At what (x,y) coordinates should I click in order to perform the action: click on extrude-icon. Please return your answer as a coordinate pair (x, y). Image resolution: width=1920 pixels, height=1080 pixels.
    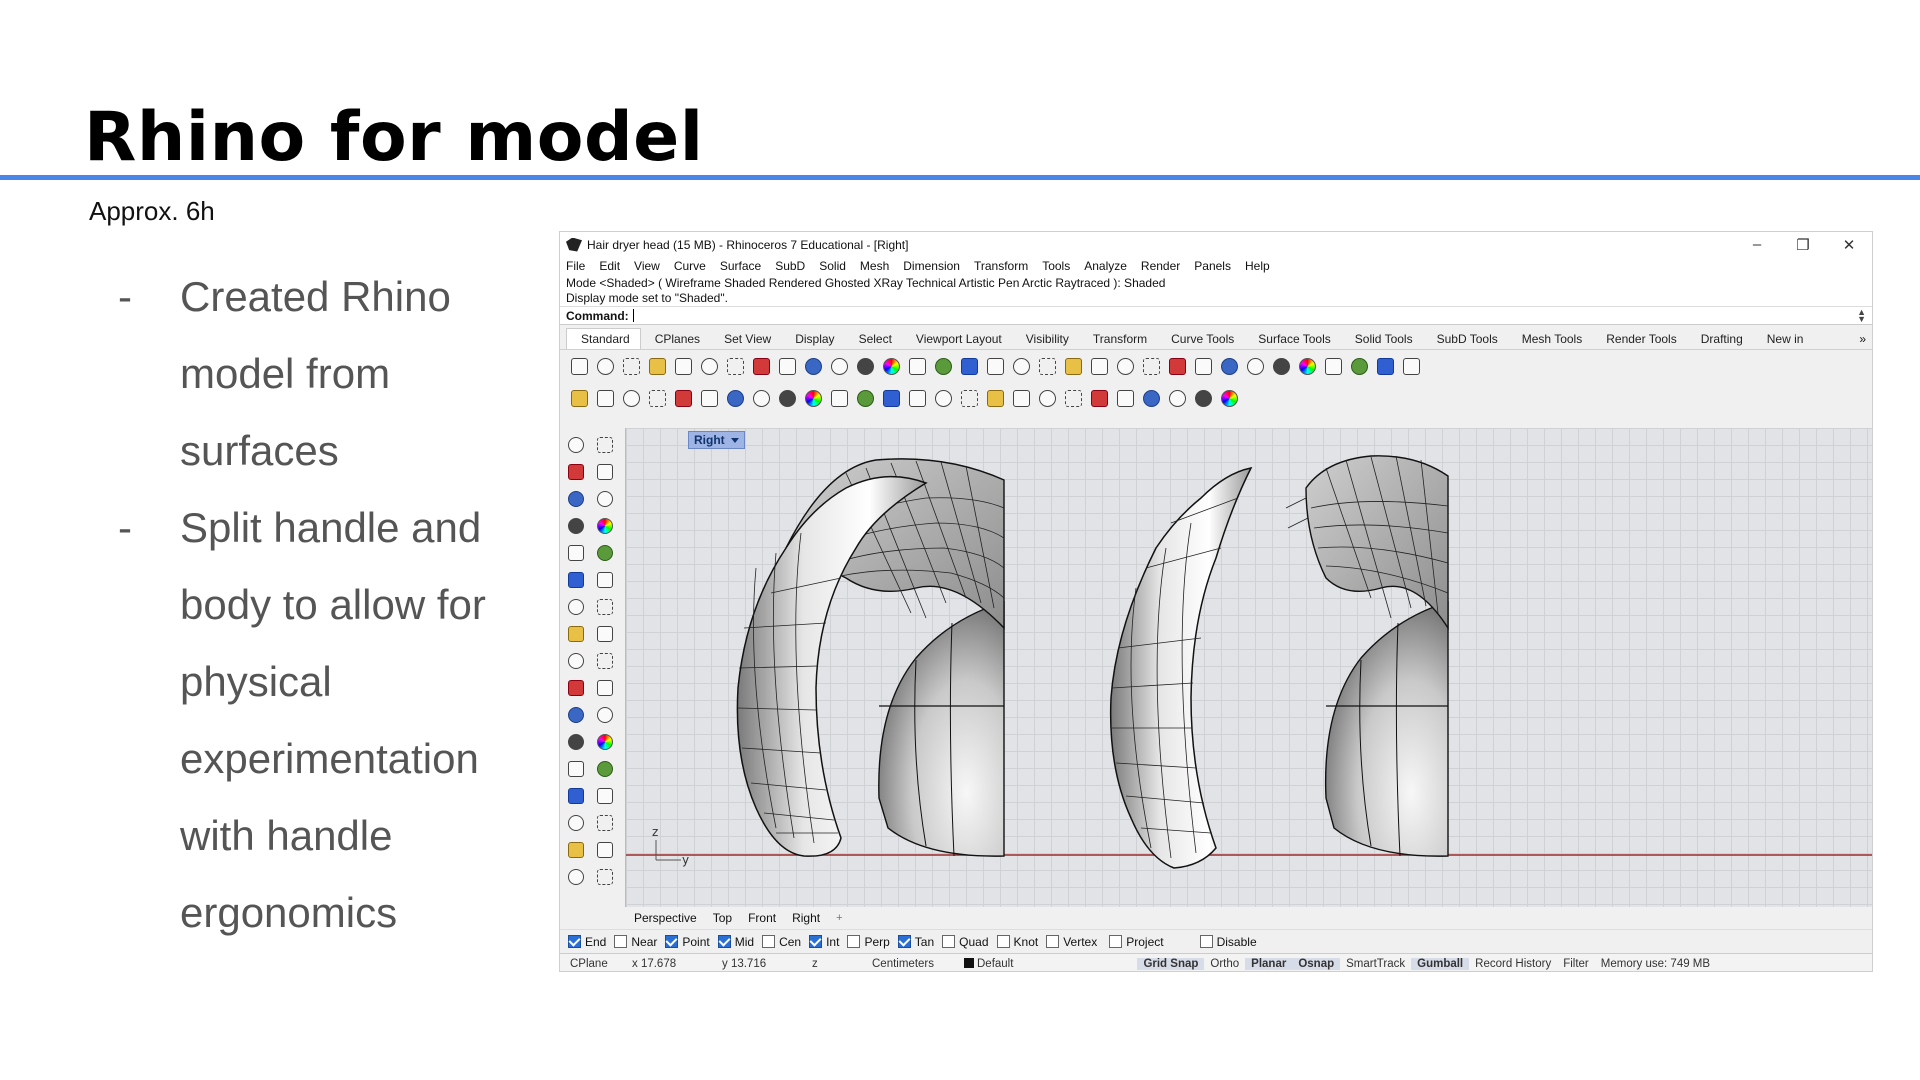
    Looking at the image, I should click on (605, 634).